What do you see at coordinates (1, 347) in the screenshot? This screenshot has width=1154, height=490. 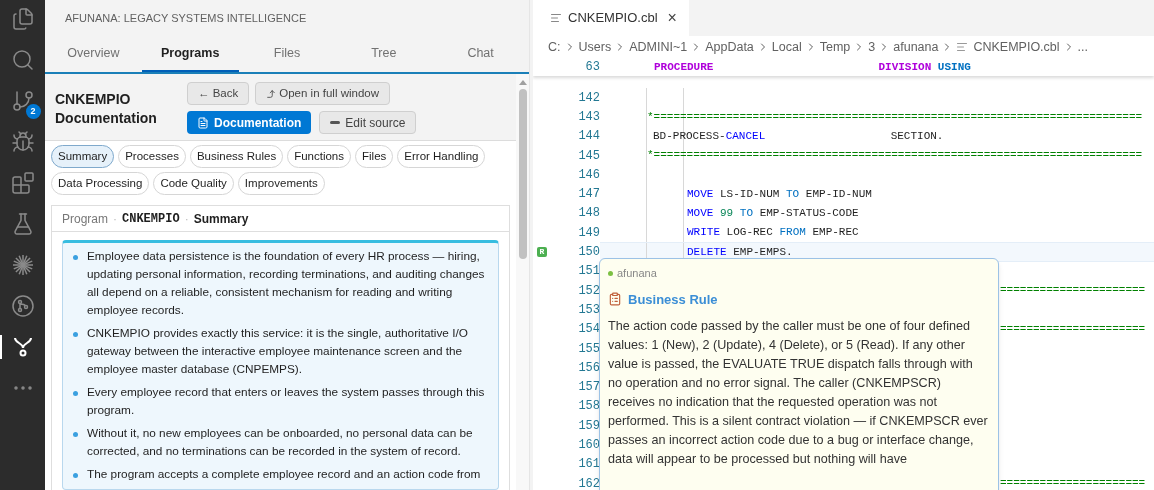 I see `active-indicator` at bounding box center [1, 347].